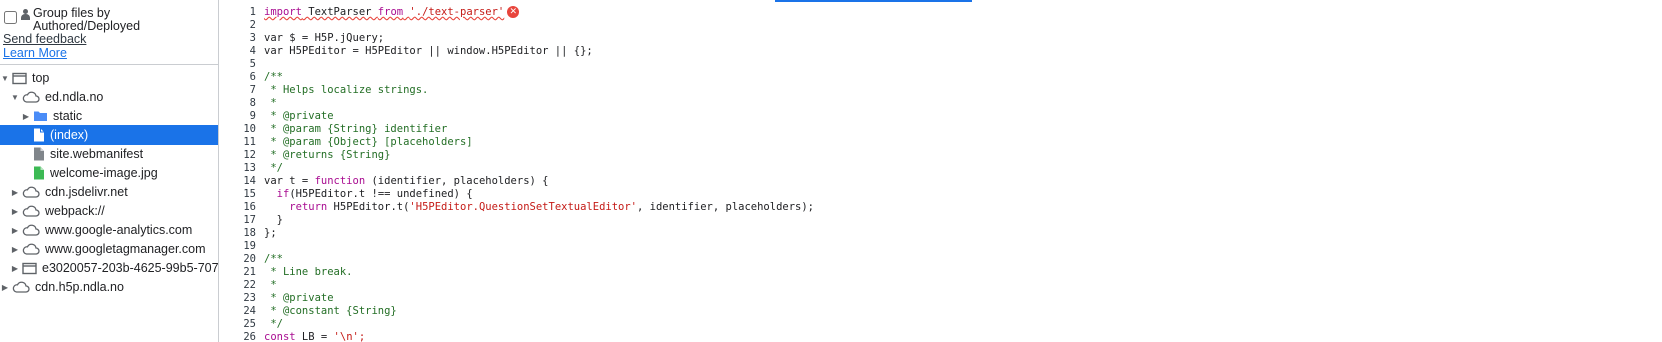 Image resolution: width=1662 pixels, height=342 pixels. What do you see at coordinates (25, 14) in the screenshot?
I see `person-icon` at bounding box center [25, 14].